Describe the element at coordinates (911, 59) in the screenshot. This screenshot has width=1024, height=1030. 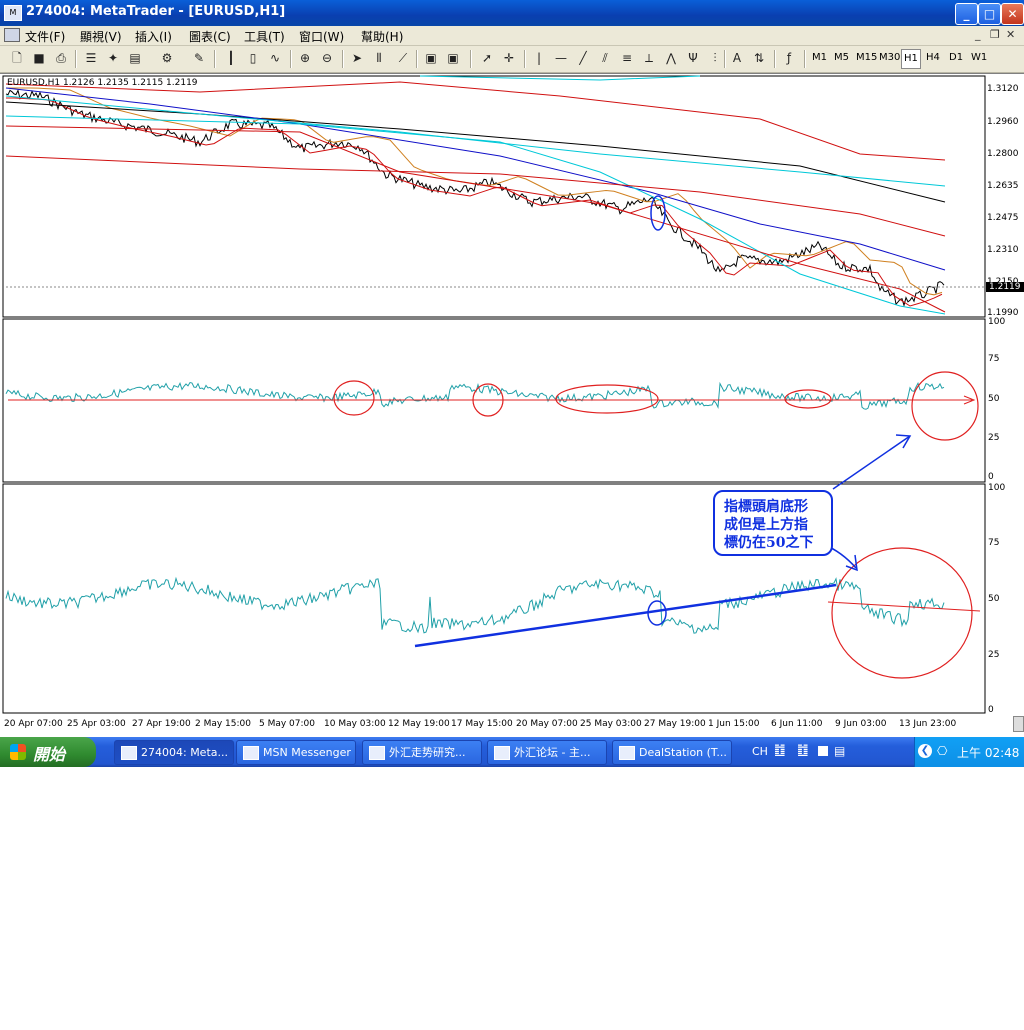
I see `timeframe-h1: H1` at that location.